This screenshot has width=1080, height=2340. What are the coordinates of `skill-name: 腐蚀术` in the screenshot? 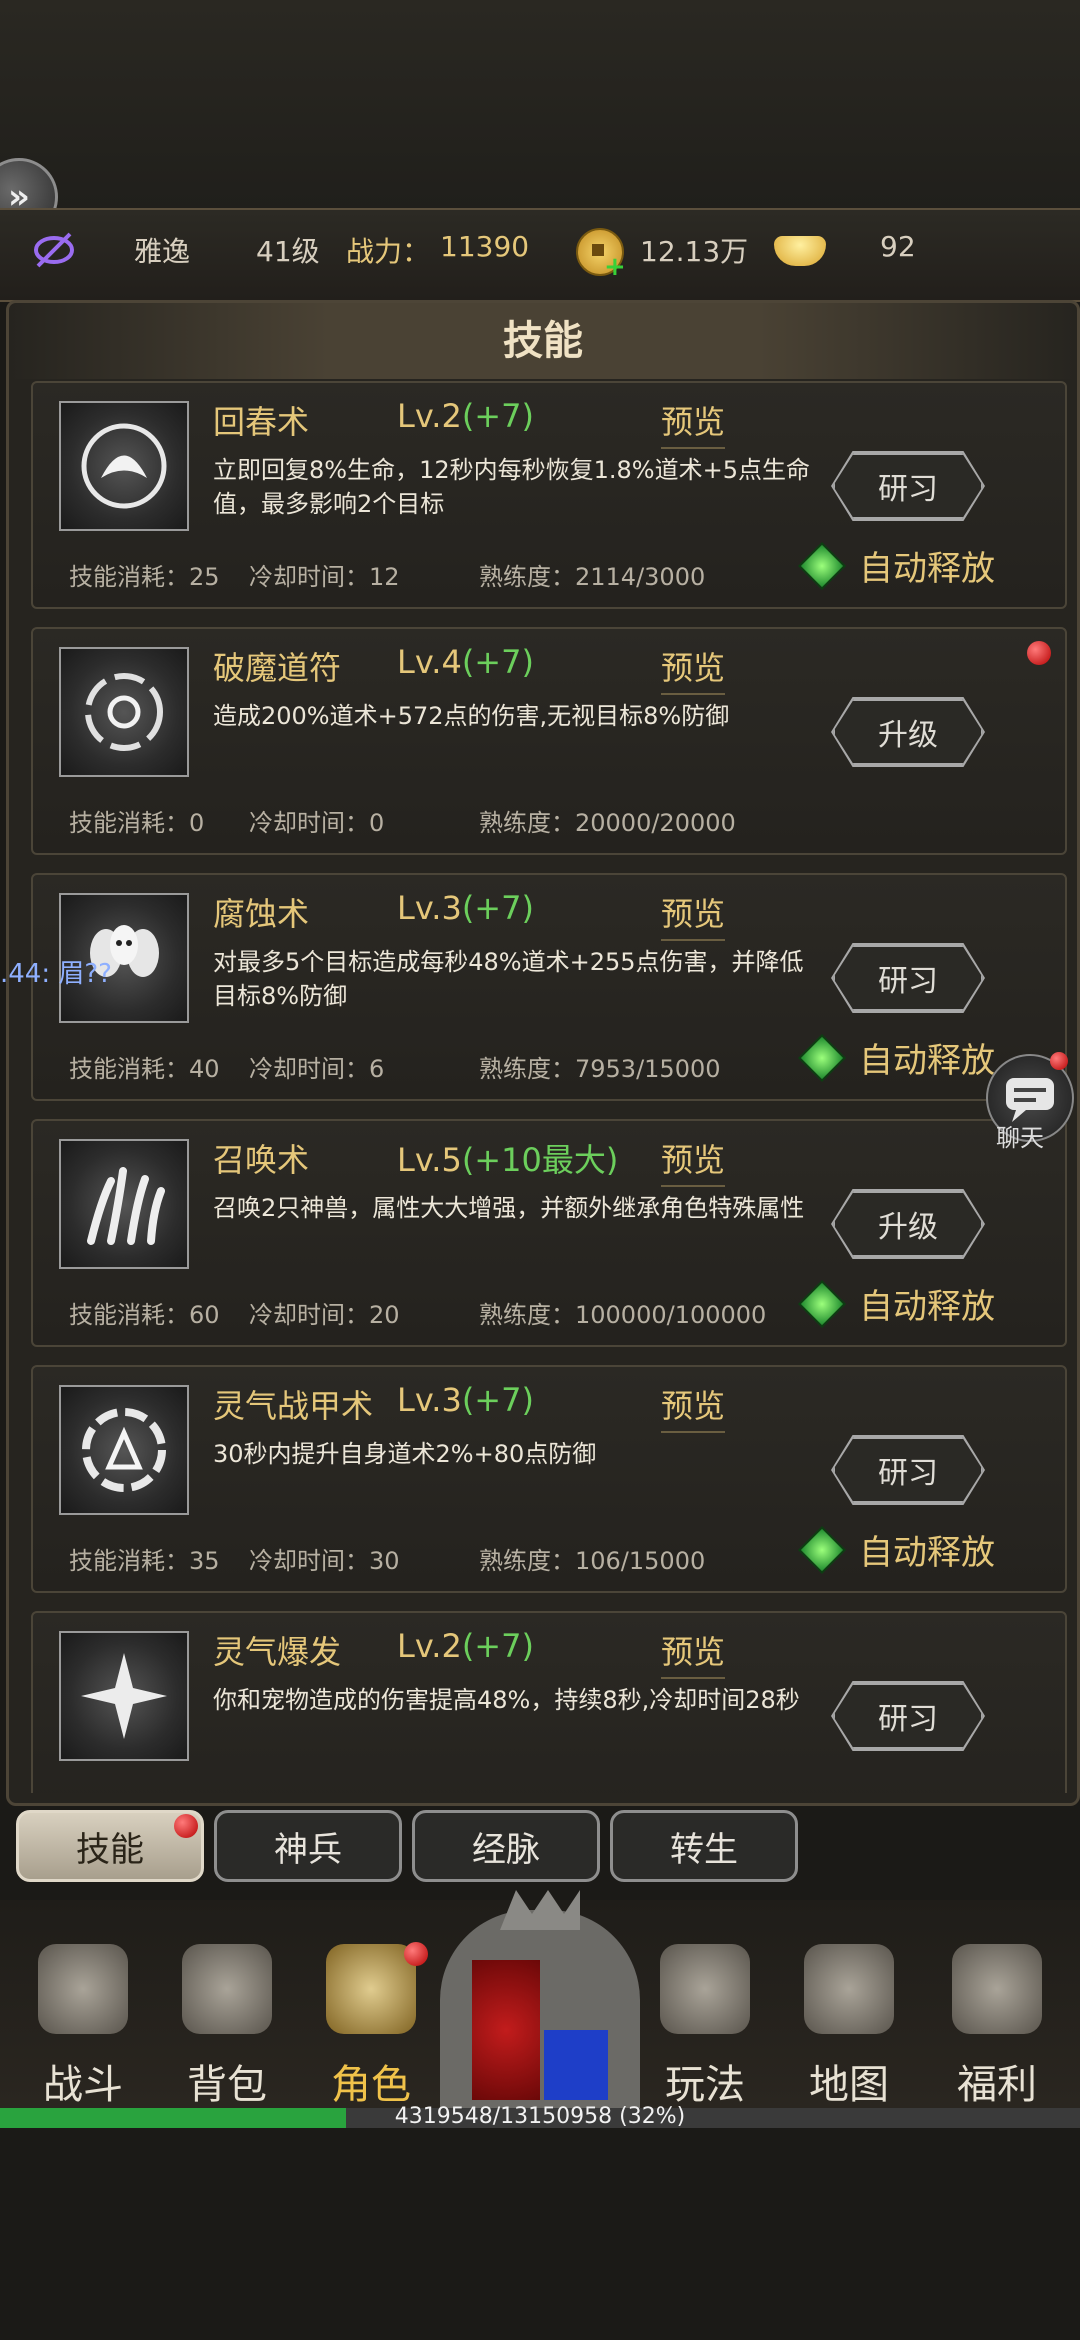 It's located at (261, 914).